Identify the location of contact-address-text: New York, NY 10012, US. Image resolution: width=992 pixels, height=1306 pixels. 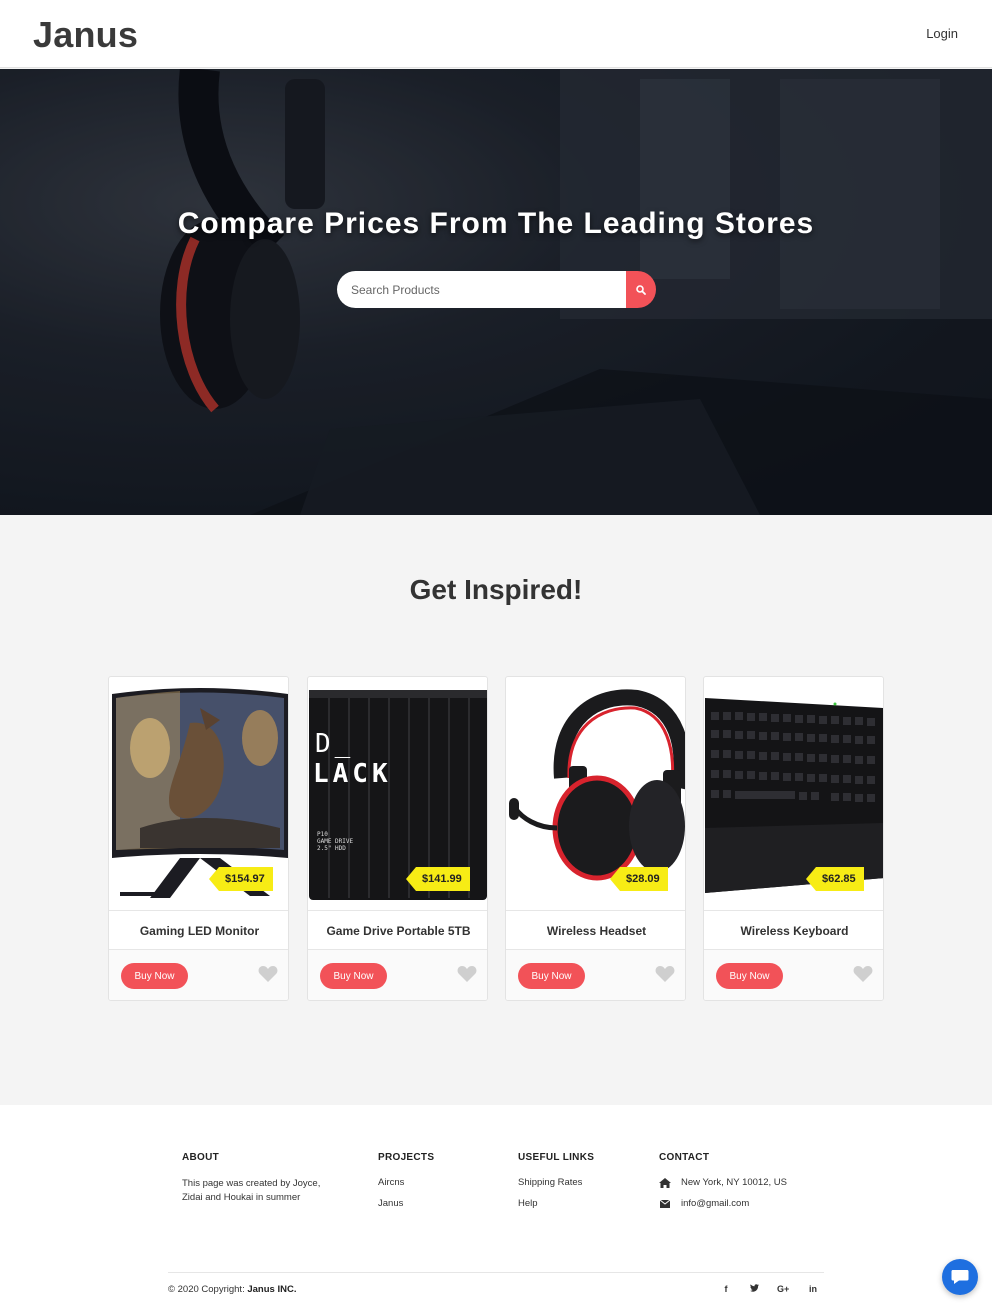
(734, 1182).